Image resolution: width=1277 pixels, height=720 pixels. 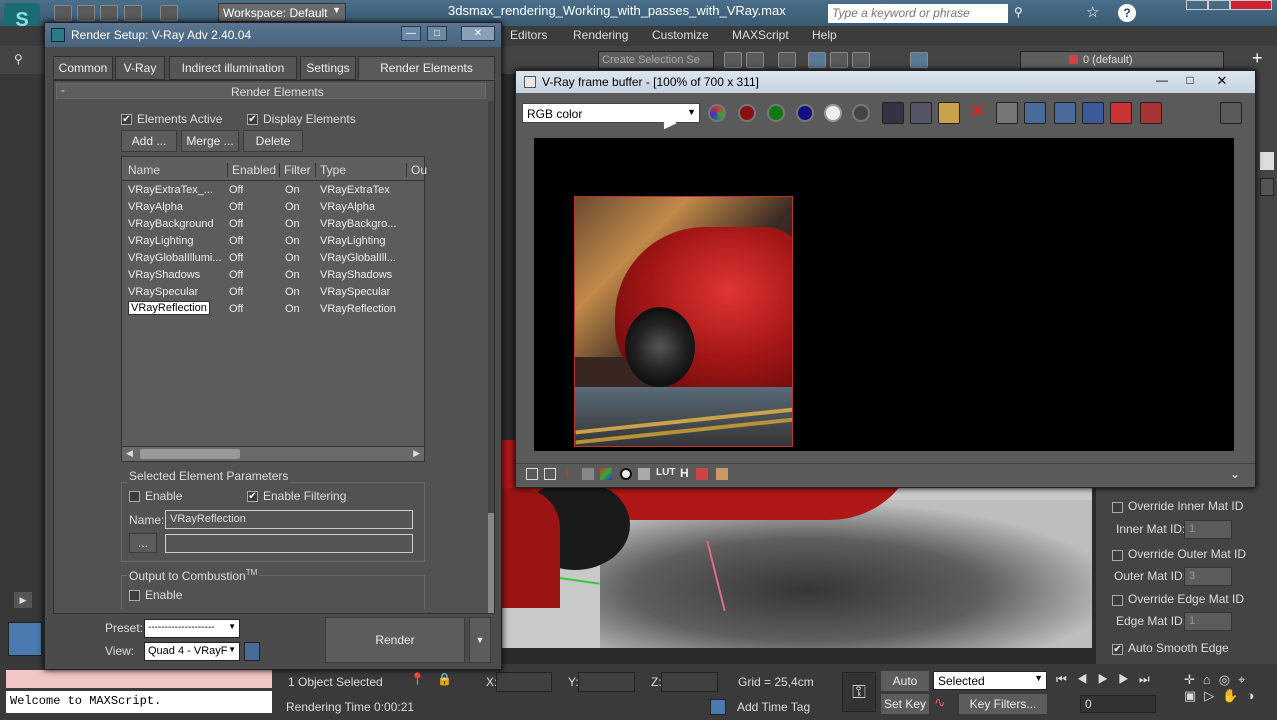 I want to click on render-options-dropdown: ▼, so click(x=480, y=640).